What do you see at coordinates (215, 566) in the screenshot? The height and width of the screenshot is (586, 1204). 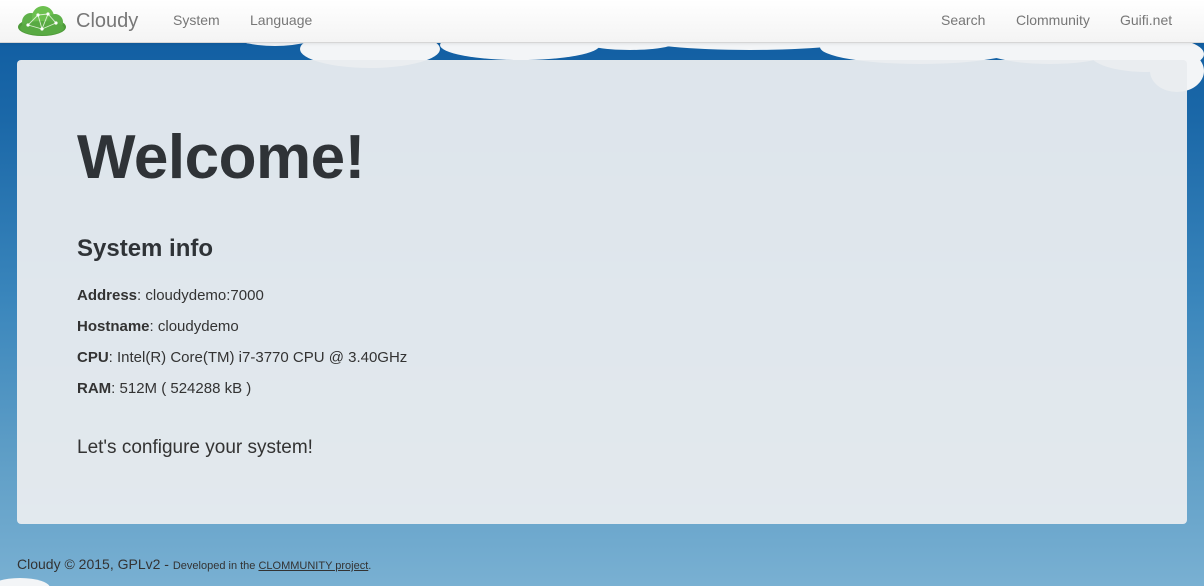 I see `footer-developed: Developed in the` at bounding box center [215, 566].